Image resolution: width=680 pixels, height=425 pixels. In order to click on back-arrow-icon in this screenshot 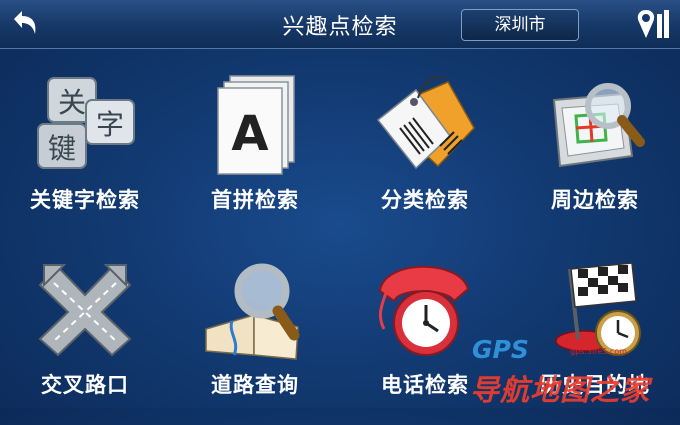, I will do `click(25, 22)`.